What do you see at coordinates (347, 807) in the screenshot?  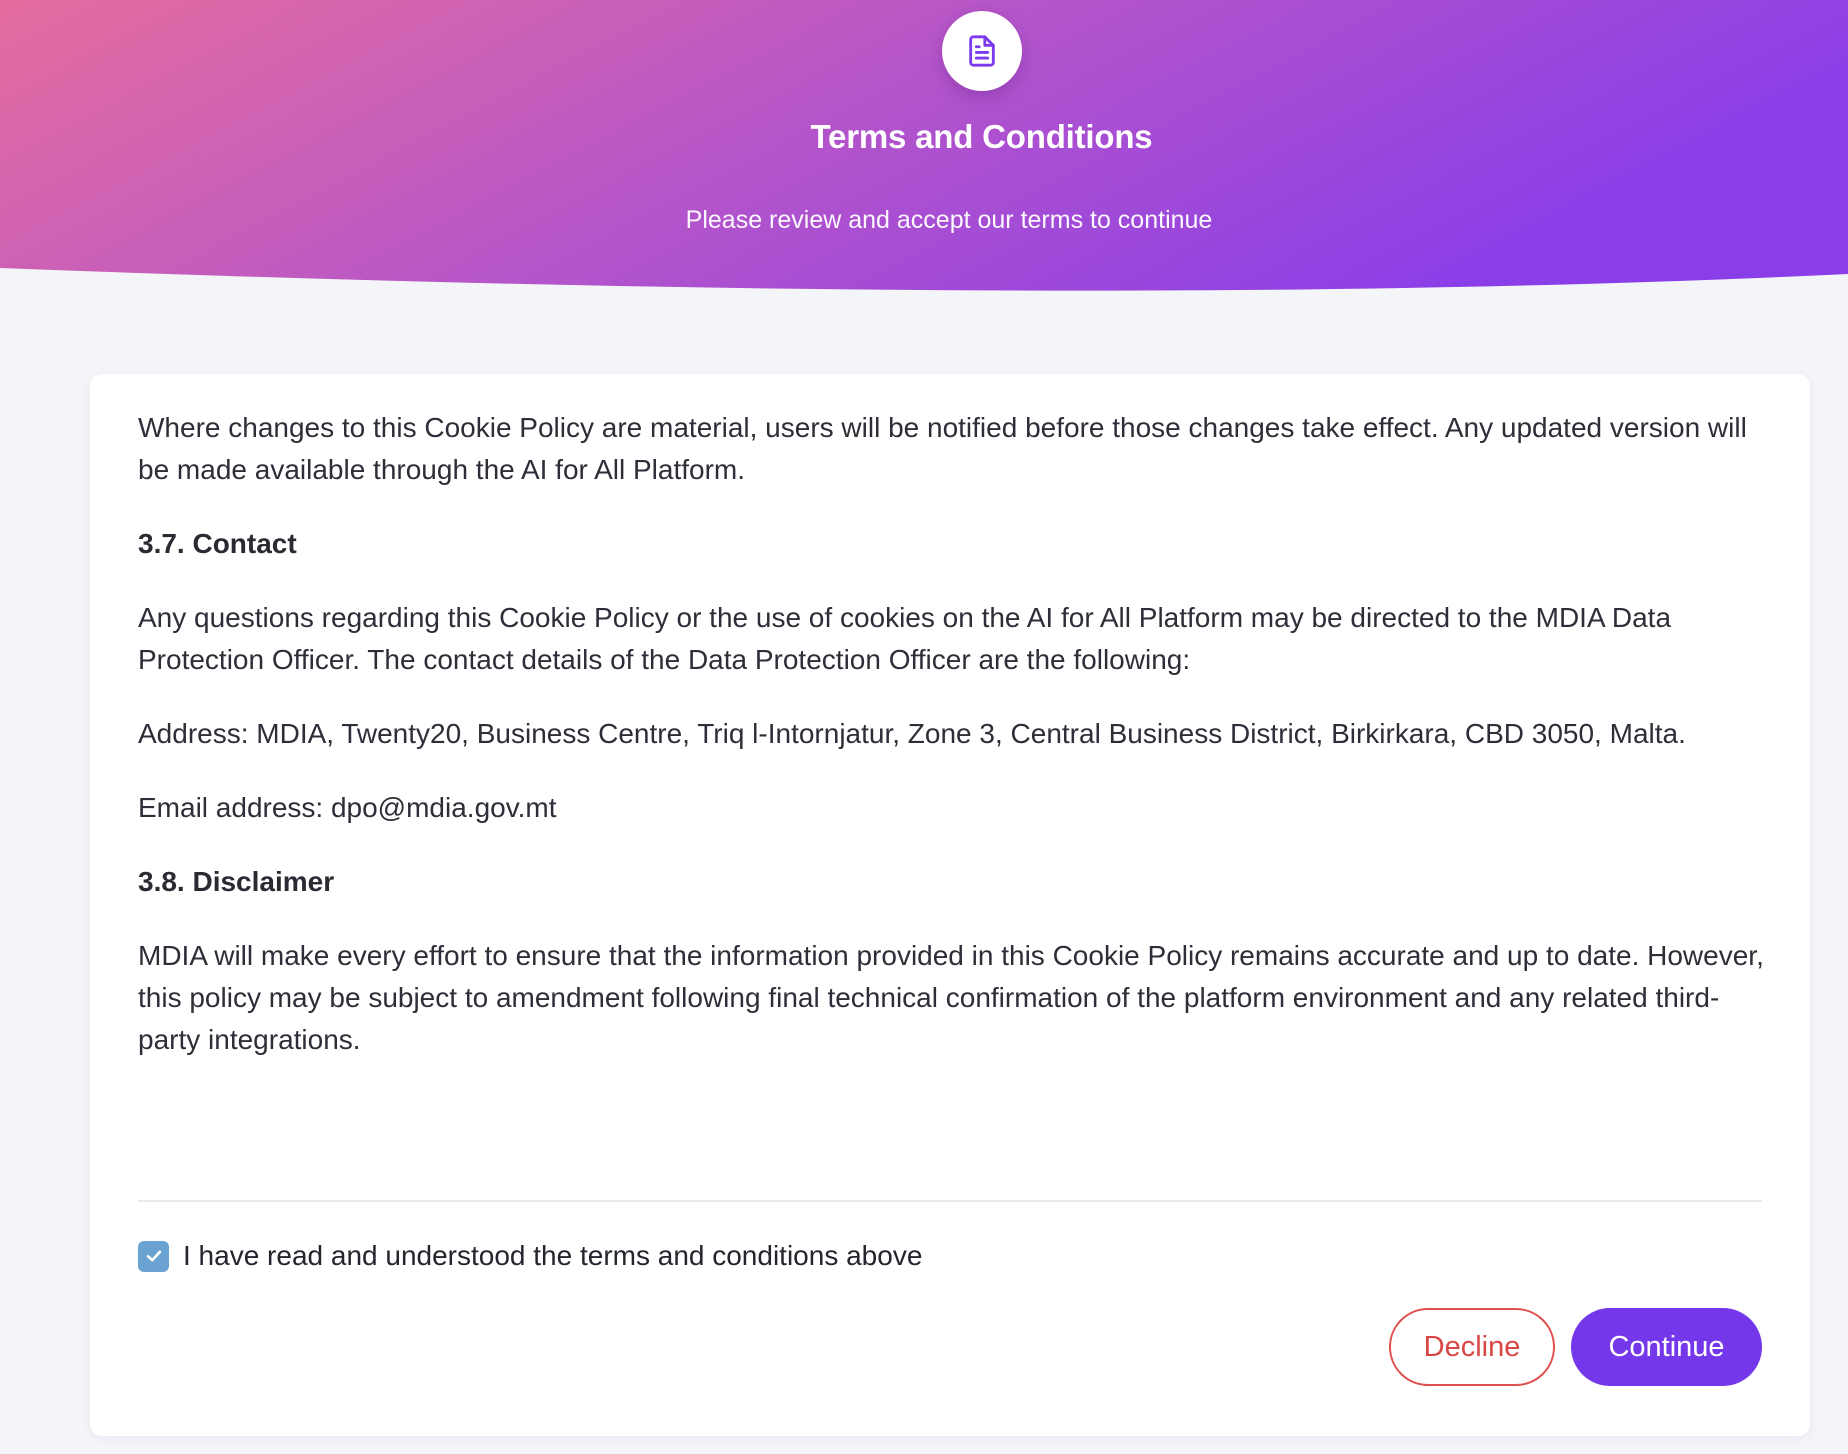 I see `contact-email: Email address: dpo@mdia.gov.mt` at bounding box center [347, 807].